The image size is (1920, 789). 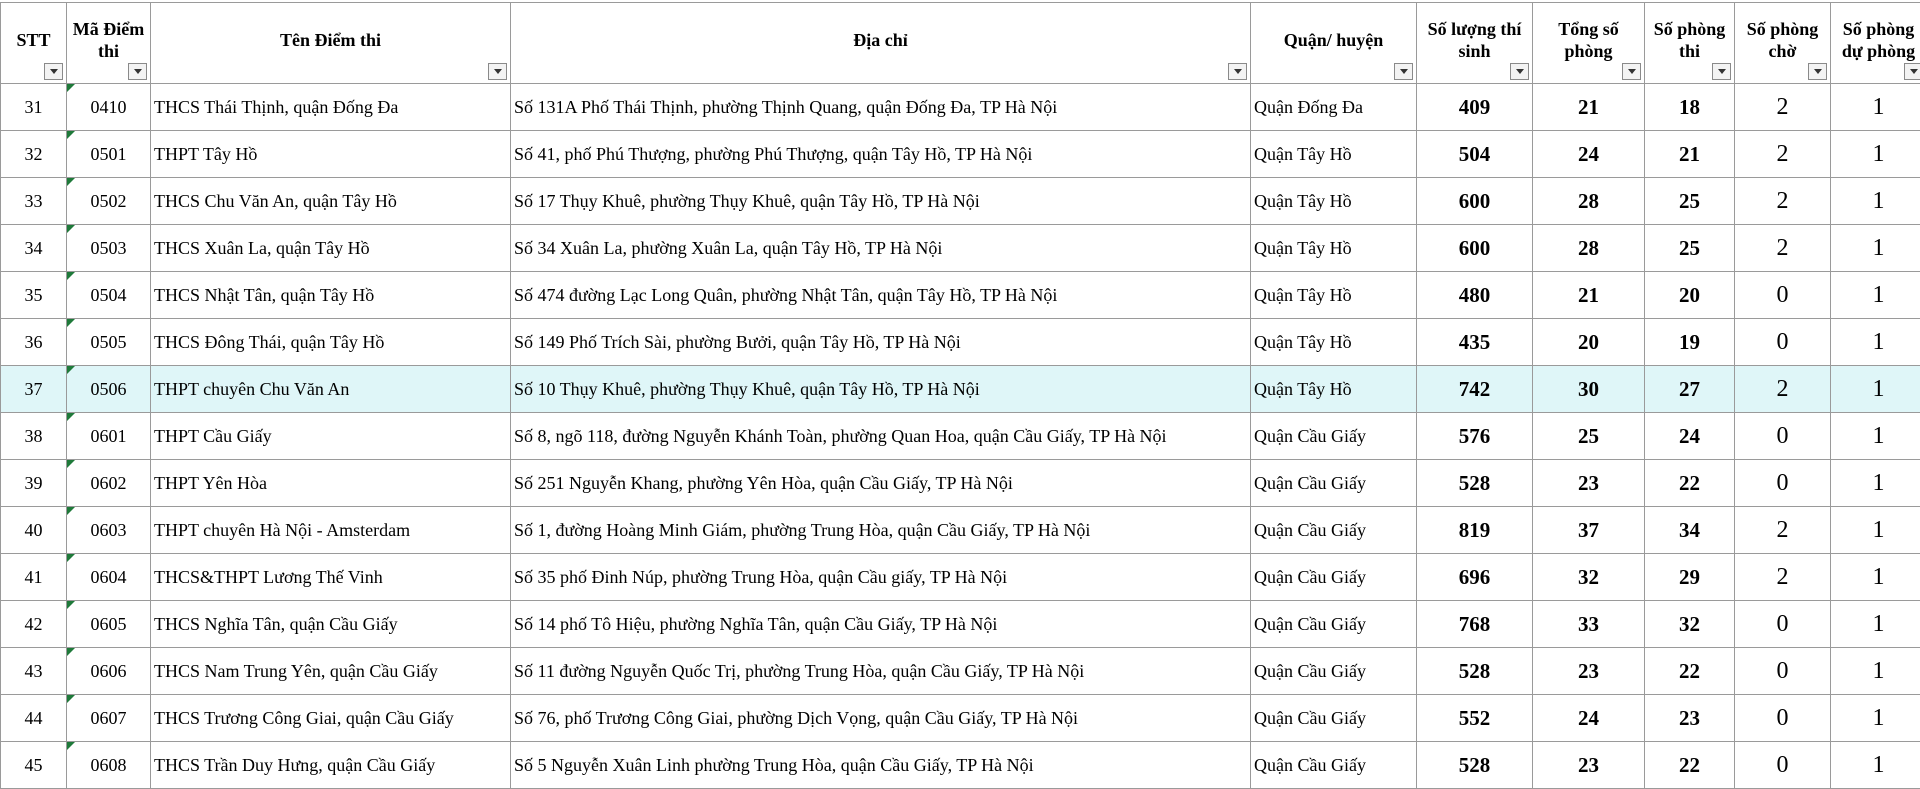 What do you see at coordinates (33, 671) in the screenshot?
I see `cell-stt: 43` at bounding box center [33, 671].